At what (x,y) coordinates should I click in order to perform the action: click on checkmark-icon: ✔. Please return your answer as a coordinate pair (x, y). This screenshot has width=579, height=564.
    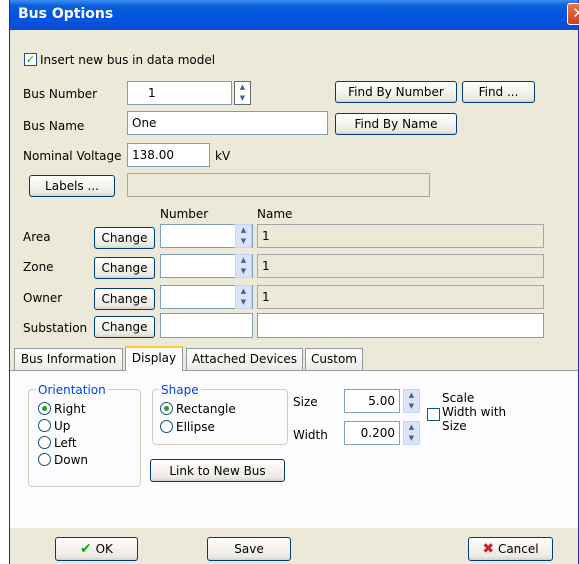
    Looking at the image, I should click on (86, 549).